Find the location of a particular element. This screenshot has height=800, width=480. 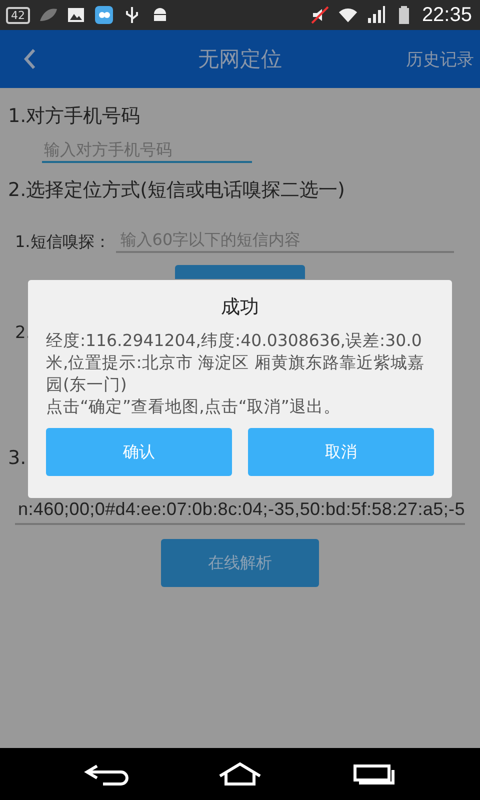

history-link: 历史记录 is located at coordinates (440, 59).